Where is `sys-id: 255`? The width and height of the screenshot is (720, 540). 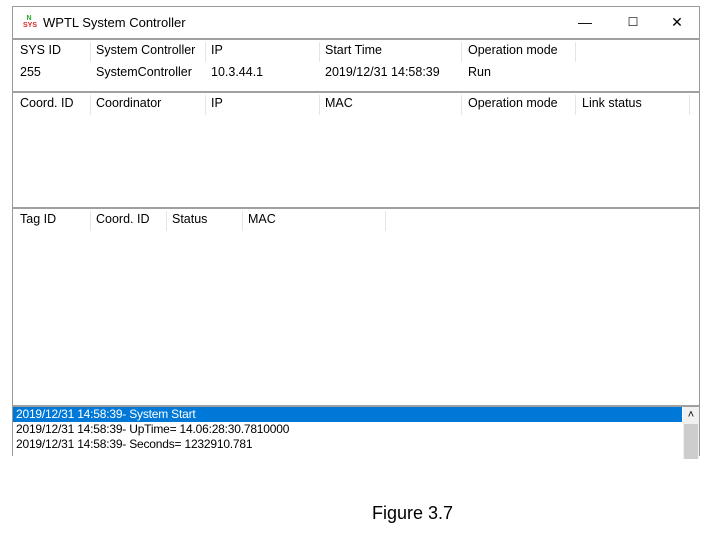
sys-id: 255 is located at coordinates (30, 72).